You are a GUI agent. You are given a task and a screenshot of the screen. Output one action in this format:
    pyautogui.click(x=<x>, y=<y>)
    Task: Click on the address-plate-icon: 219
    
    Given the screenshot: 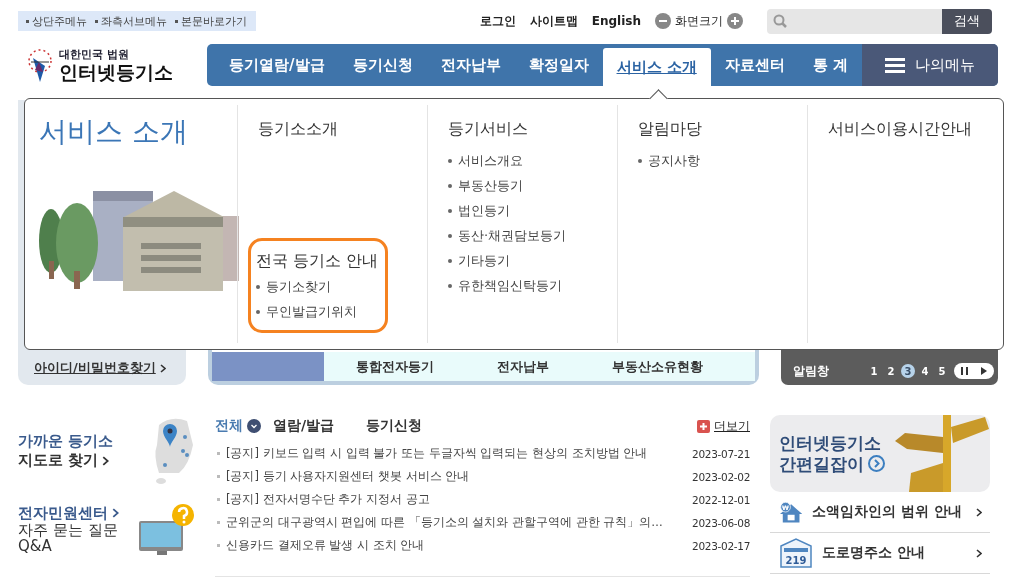 What is the action you would take?
    pyautogui.click(x=796, y=553)
    